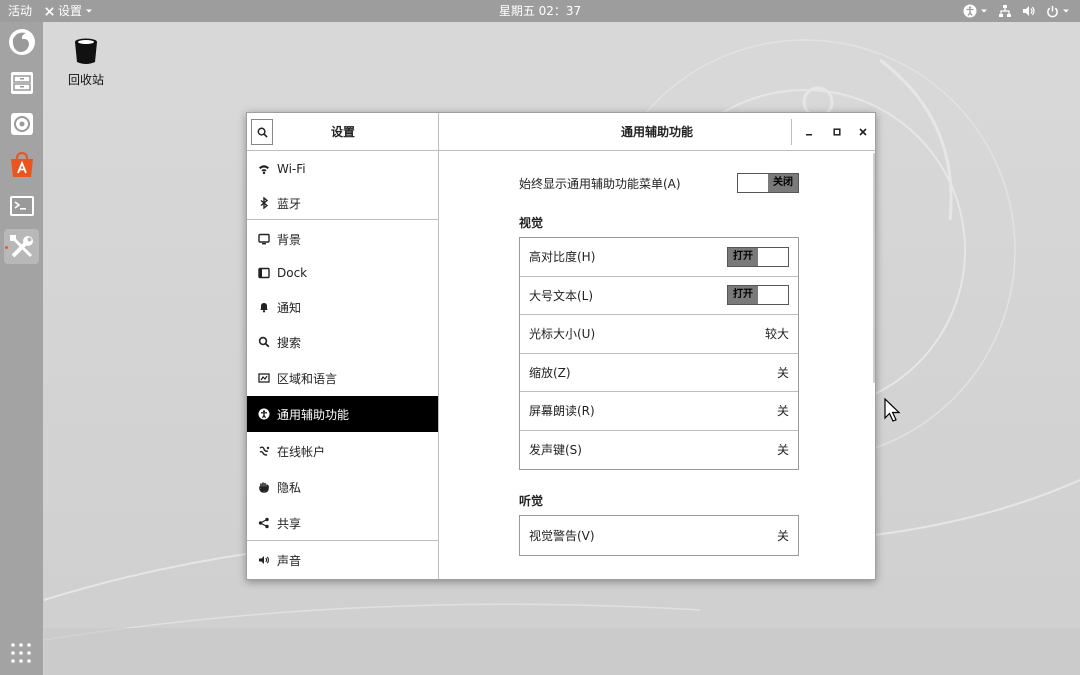 The height and width of the screenshot is (675, 1080). I want to click on sidebar-header: 设置, so click(343, 132).